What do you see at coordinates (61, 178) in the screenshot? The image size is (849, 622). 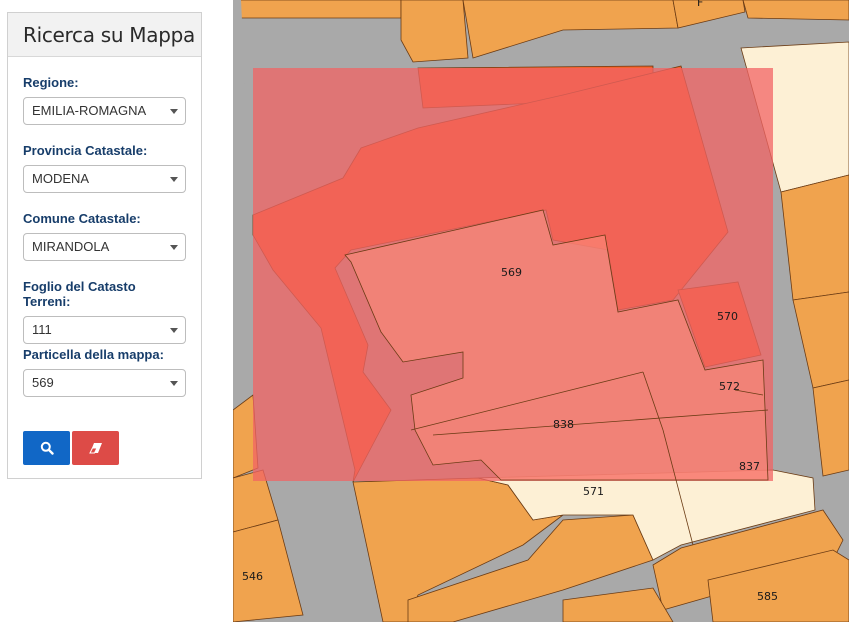 I see `provincia-value: MODENA` at bounding box center [61, 178].